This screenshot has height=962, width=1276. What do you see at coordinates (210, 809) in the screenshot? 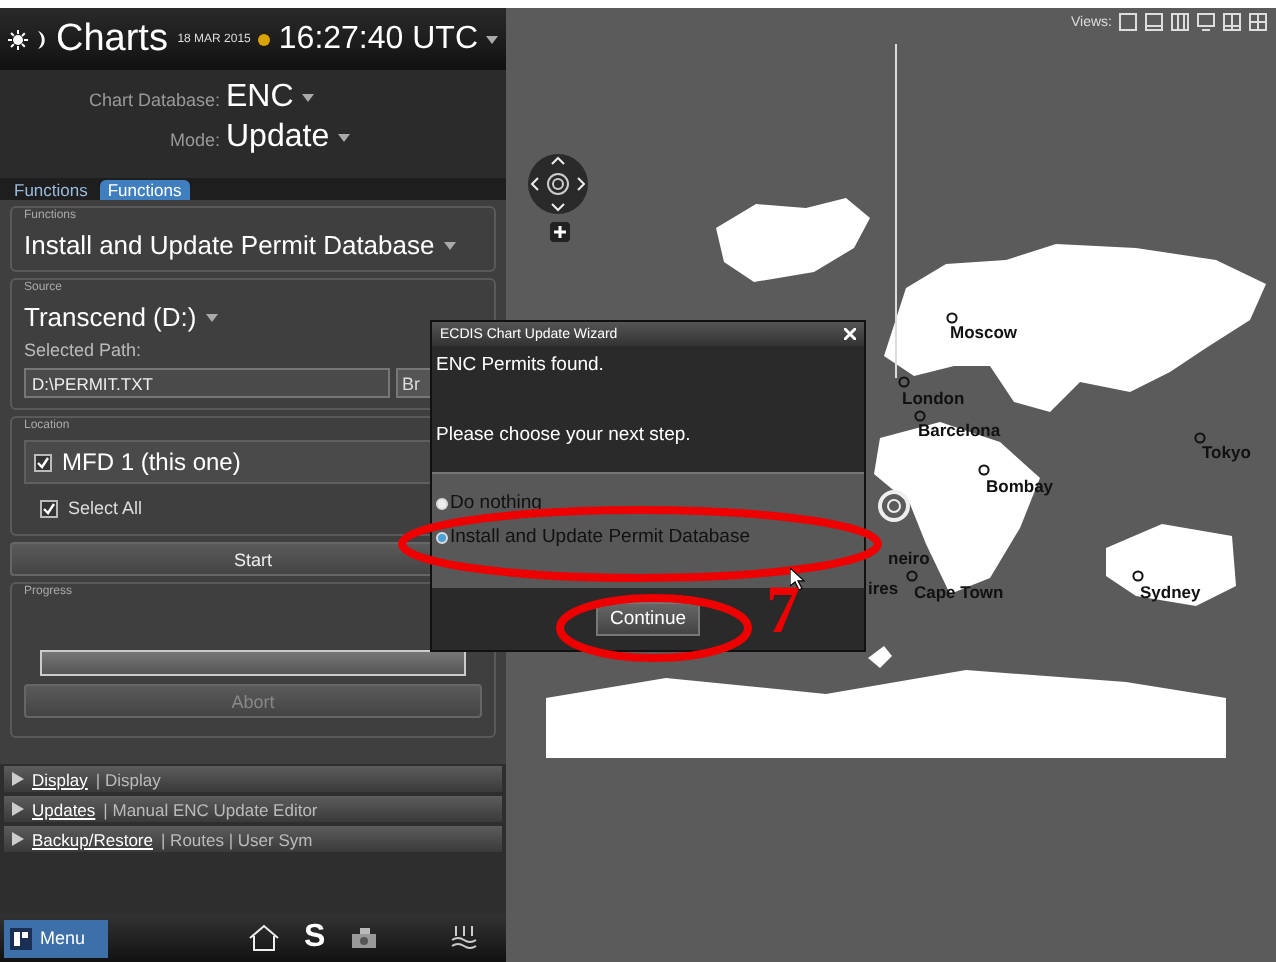
I see `section-links: | Manual ENC Update Editor` at bounding box center [210, 809].